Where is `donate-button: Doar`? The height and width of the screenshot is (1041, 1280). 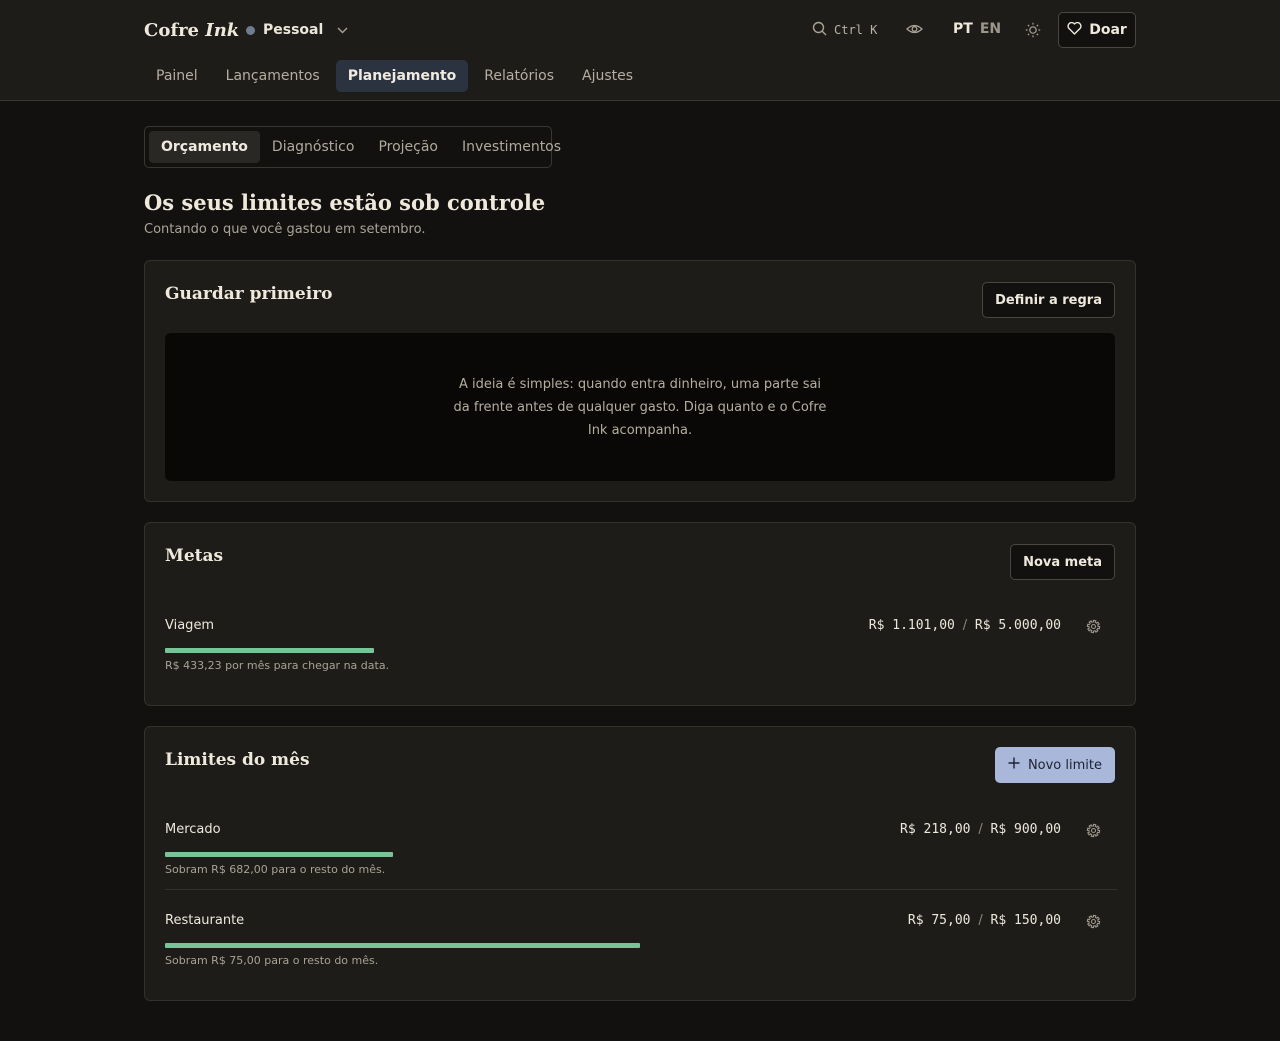
donate-button: Doar is located at coordinates (1097, 30).